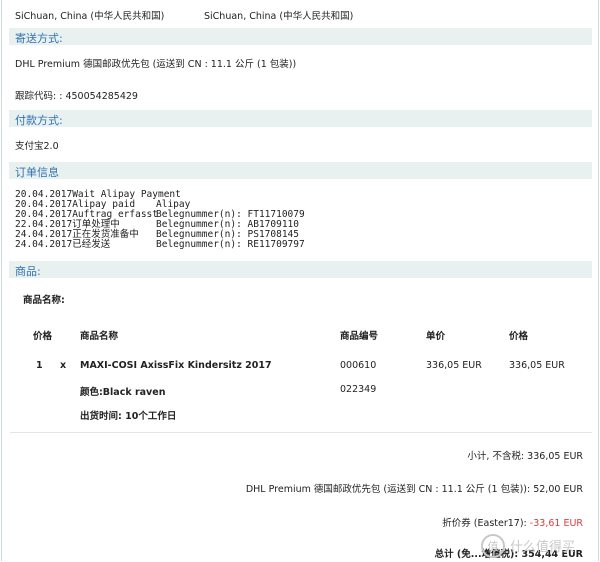 This screenshot has width=600, height=562. I want to click on svg-text: 值, so click(493, 546).